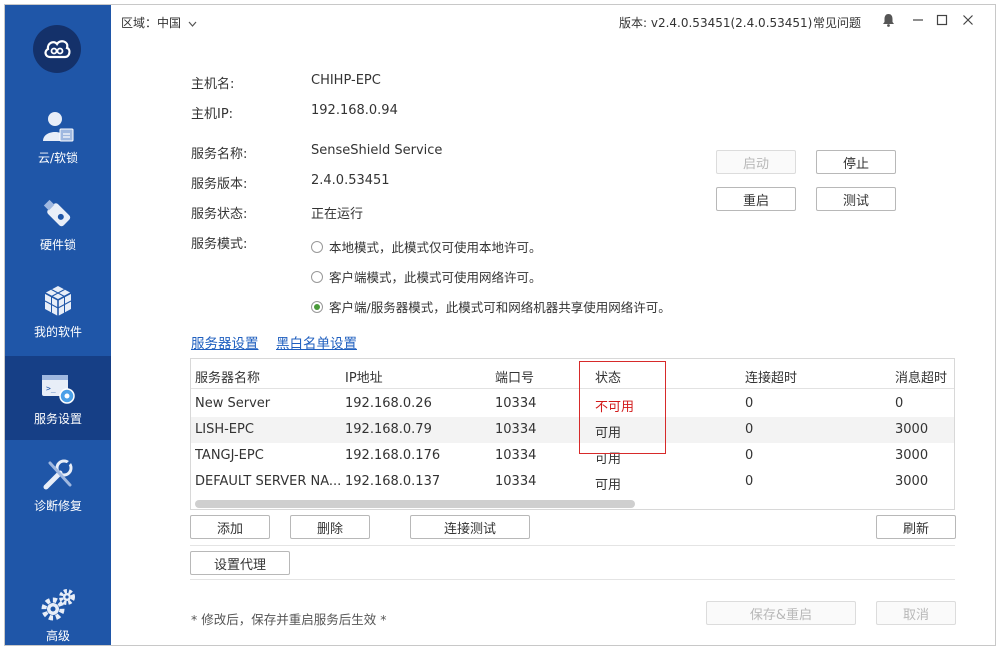  Describe the element at coordinates (388, 429) in the screenshot. I see `cell-ip: 192.168.0.79` at that location.